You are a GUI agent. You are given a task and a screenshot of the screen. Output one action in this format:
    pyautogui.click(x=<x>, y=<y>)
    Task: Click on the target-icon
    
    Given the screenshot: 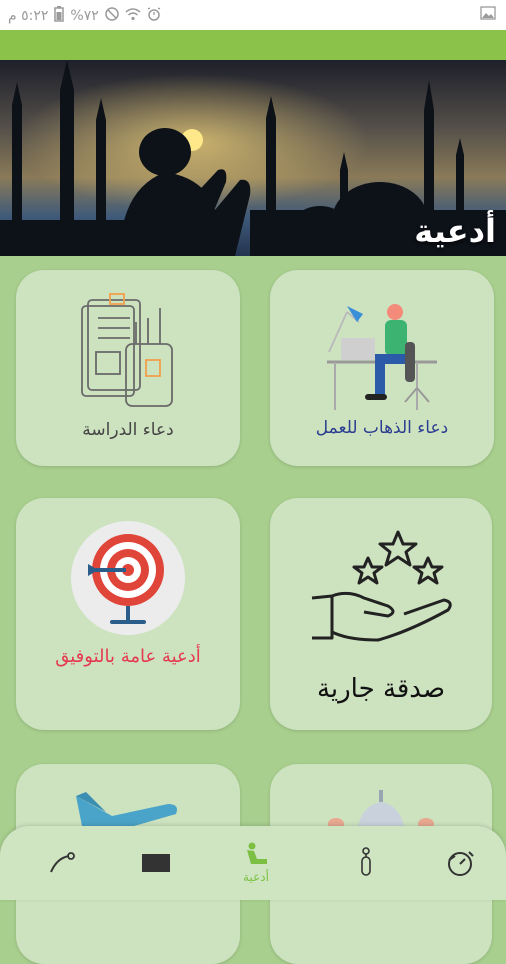 What is the action you would take?
    pyautogui.click(x=128, y=578)
    